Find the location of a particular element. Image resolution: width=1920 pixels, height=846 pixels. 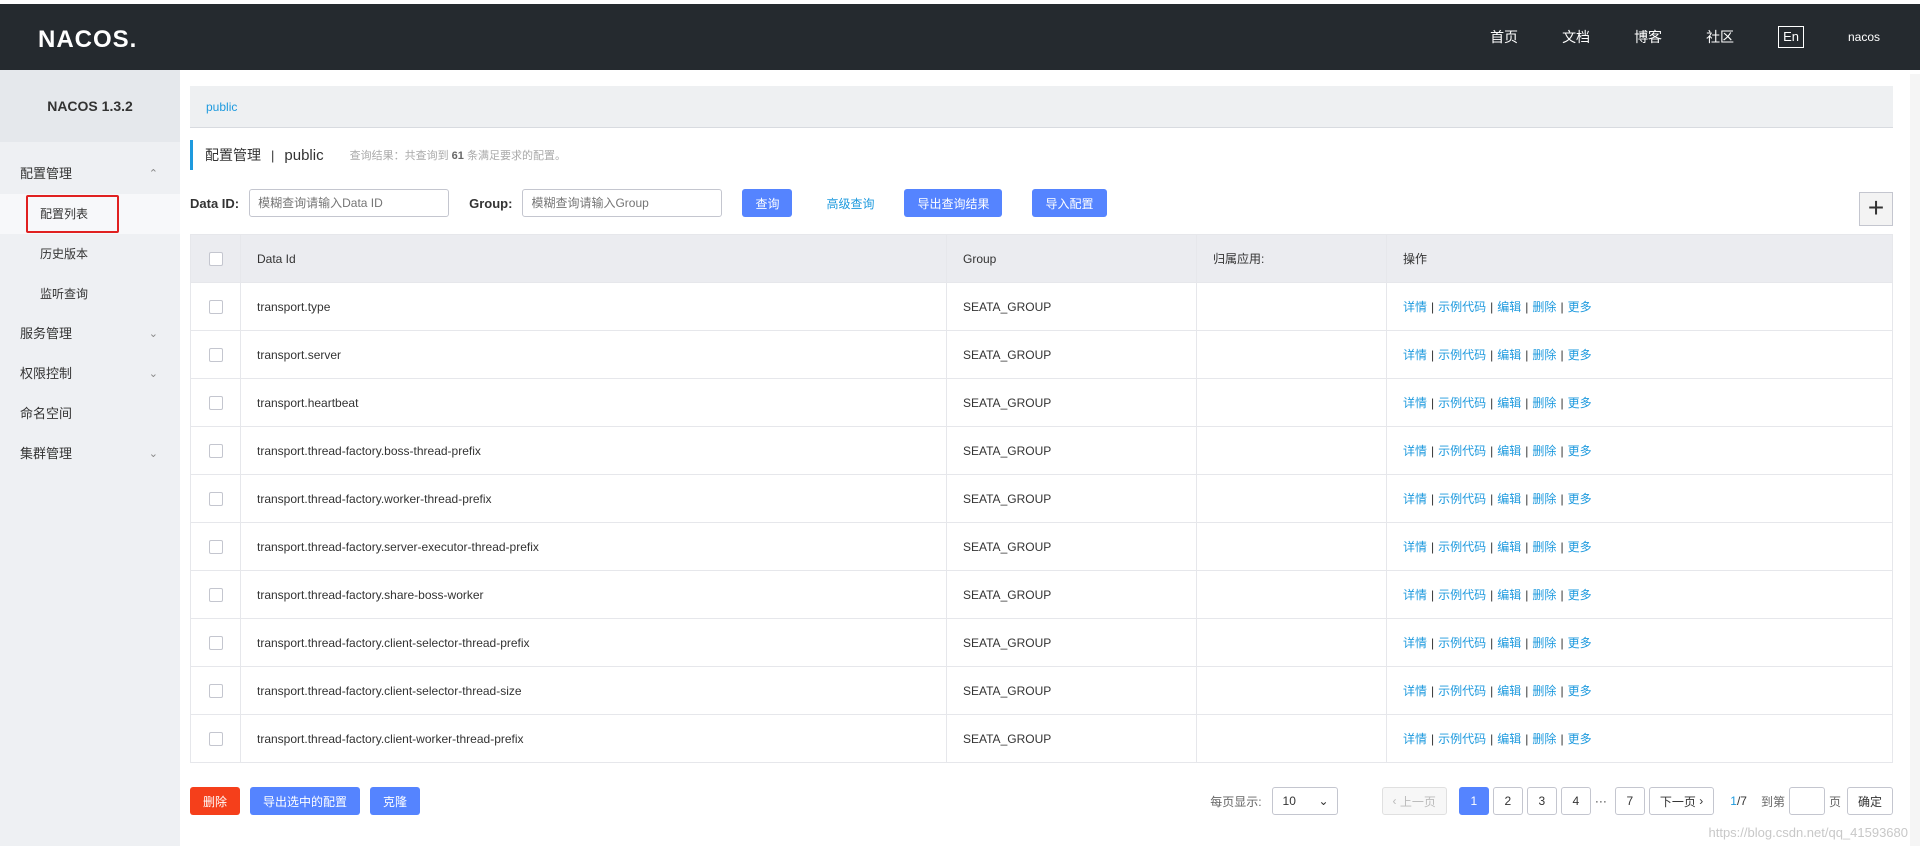

sidebar-group-label: 集群管理 is located at coordinates (46, 453).